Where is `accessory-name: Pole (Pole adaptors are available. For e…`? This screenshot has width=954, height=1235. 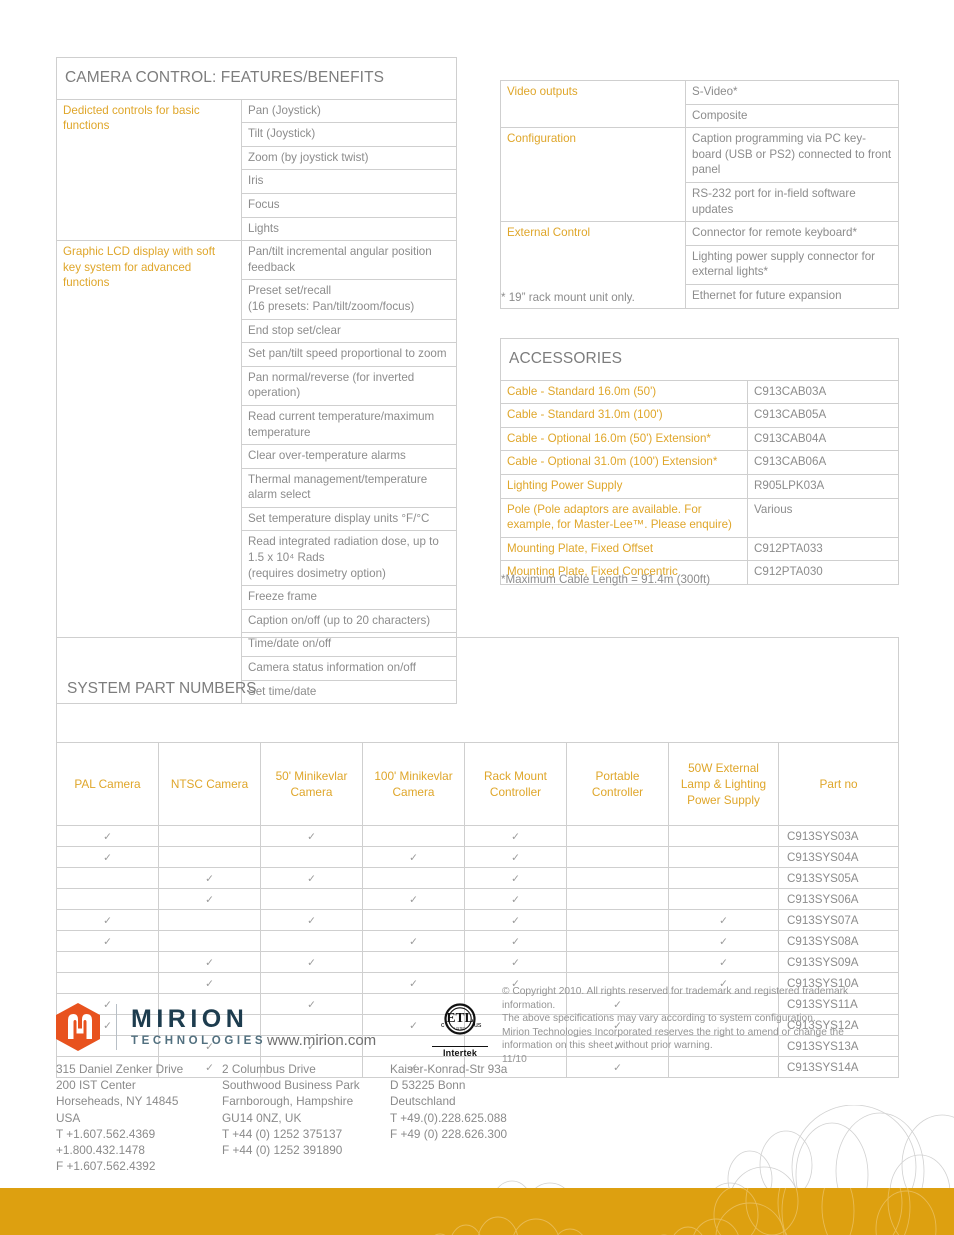
accessory-name: Pole (Pole adaptors are available. For e… is located at coordinates (624, 517).